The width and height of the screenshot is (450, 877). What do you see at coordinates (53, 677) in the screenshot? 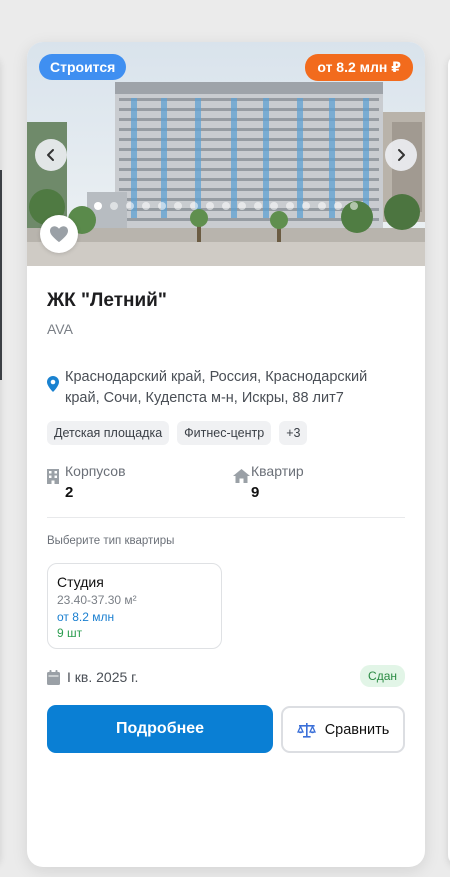
I see `calendar-icon` at bounding box center [53, 677].